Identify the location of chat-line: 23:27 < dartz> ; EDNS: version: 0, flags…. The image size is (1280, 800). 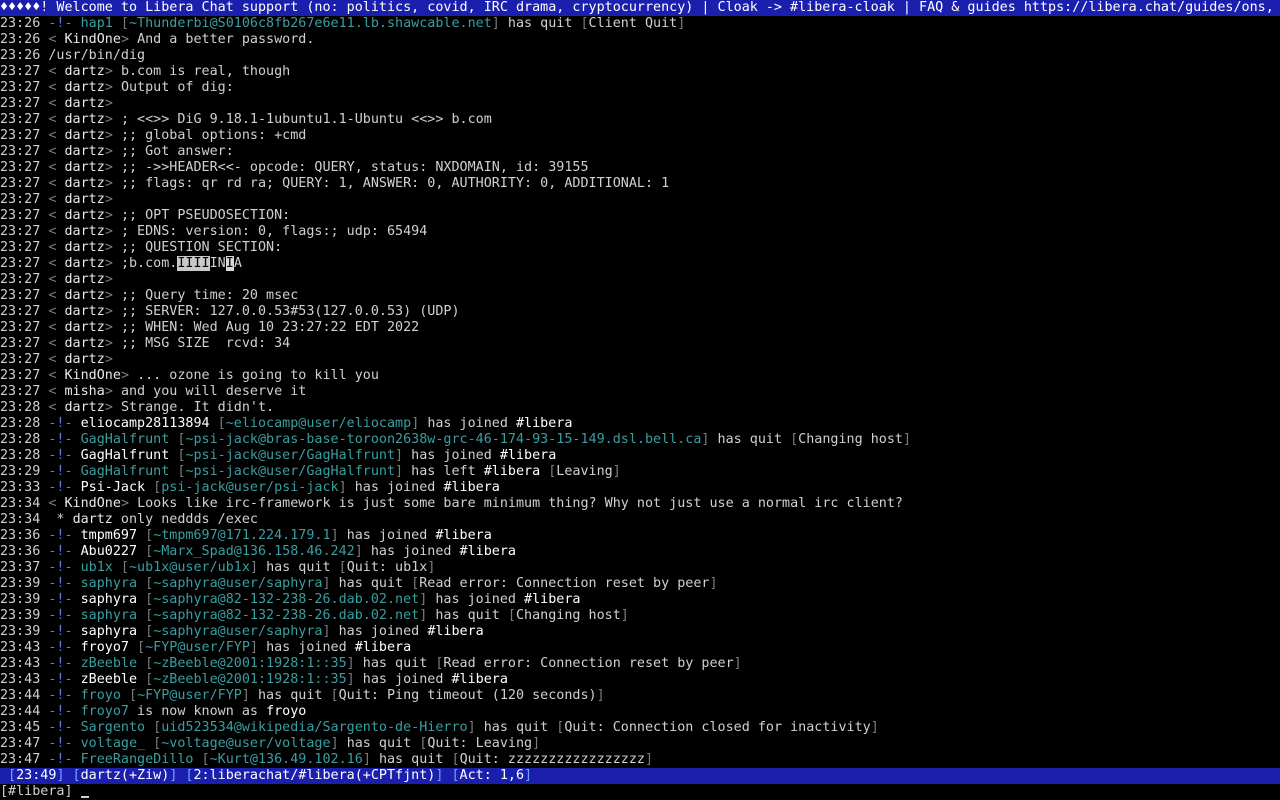
(640, 232).